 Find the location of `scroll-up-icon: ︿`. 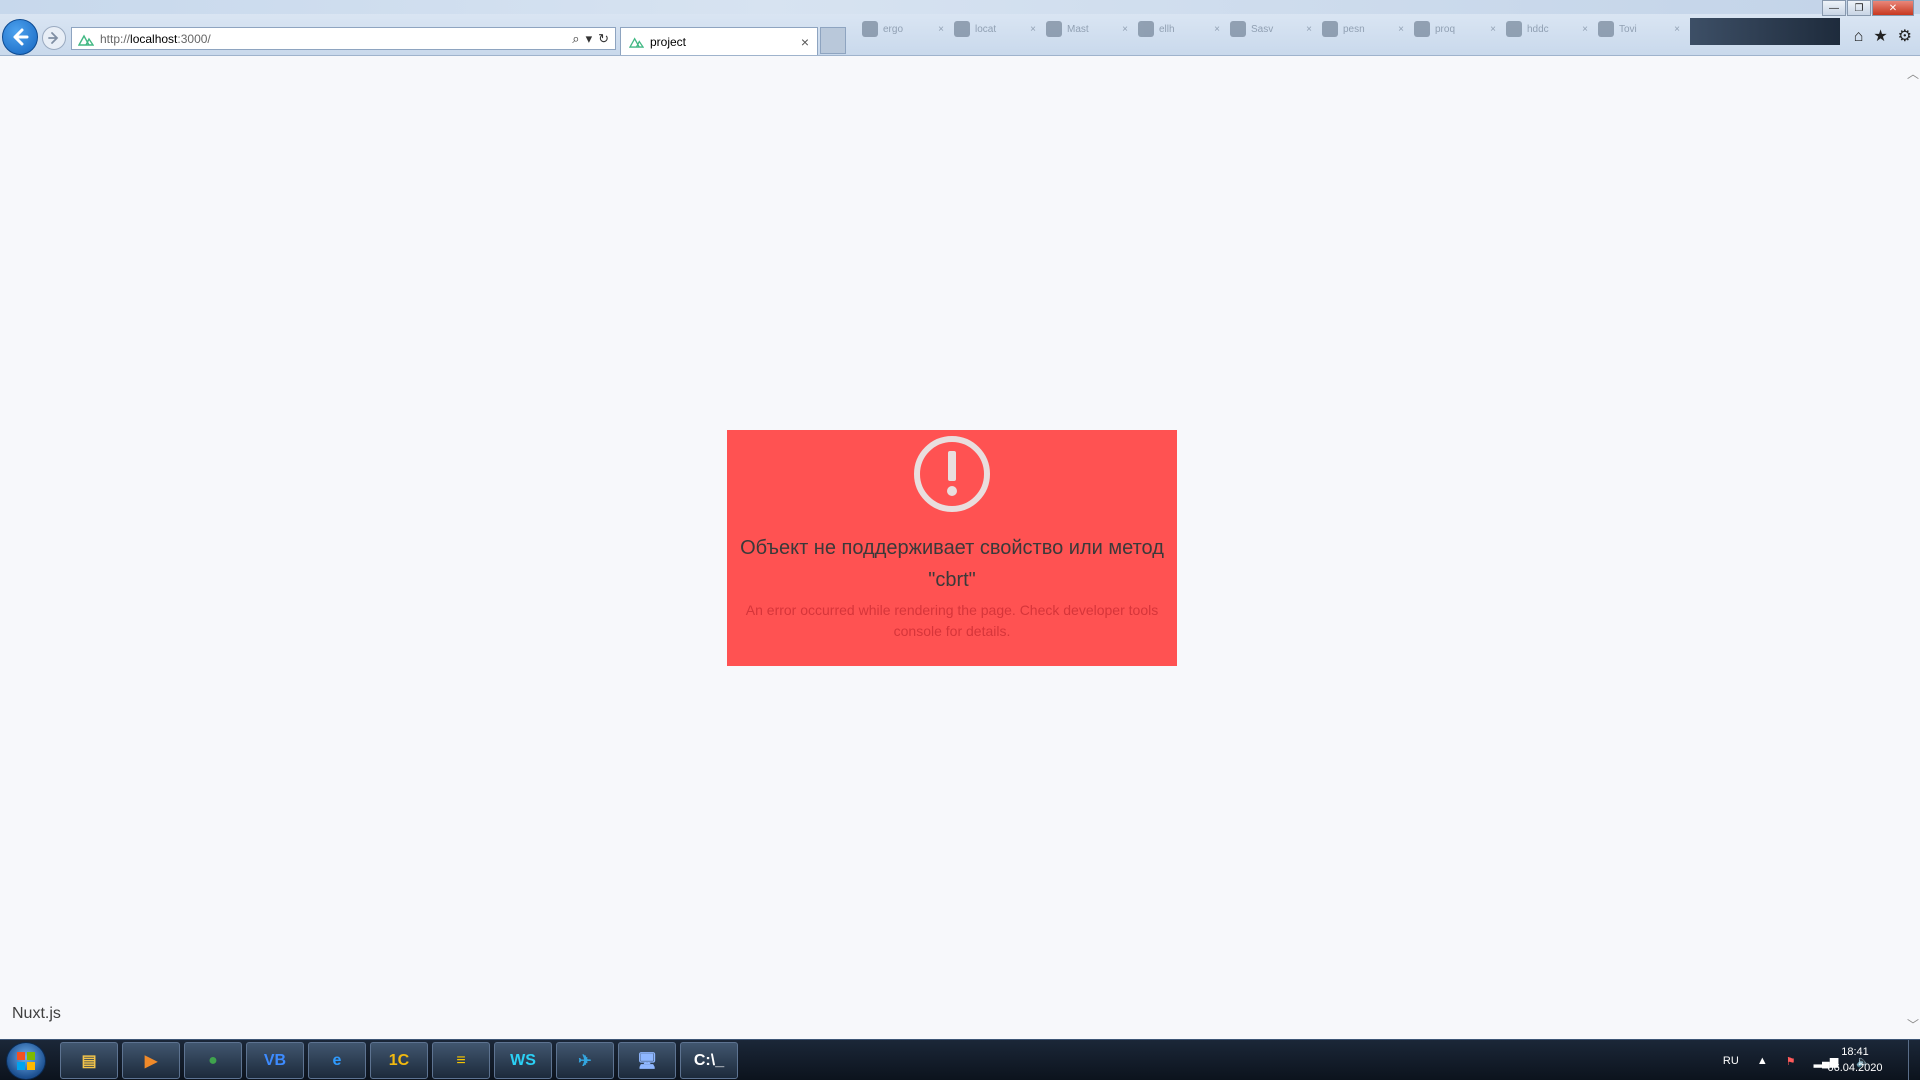

scroll-up-icon: ︿ is located at coordinates (1913, 73).